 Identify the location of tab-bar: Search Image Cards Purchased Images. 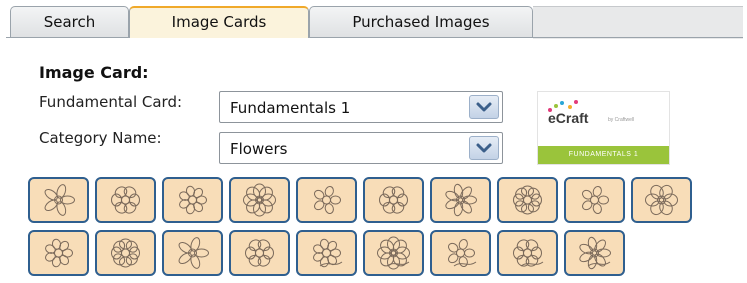
(373, 19).